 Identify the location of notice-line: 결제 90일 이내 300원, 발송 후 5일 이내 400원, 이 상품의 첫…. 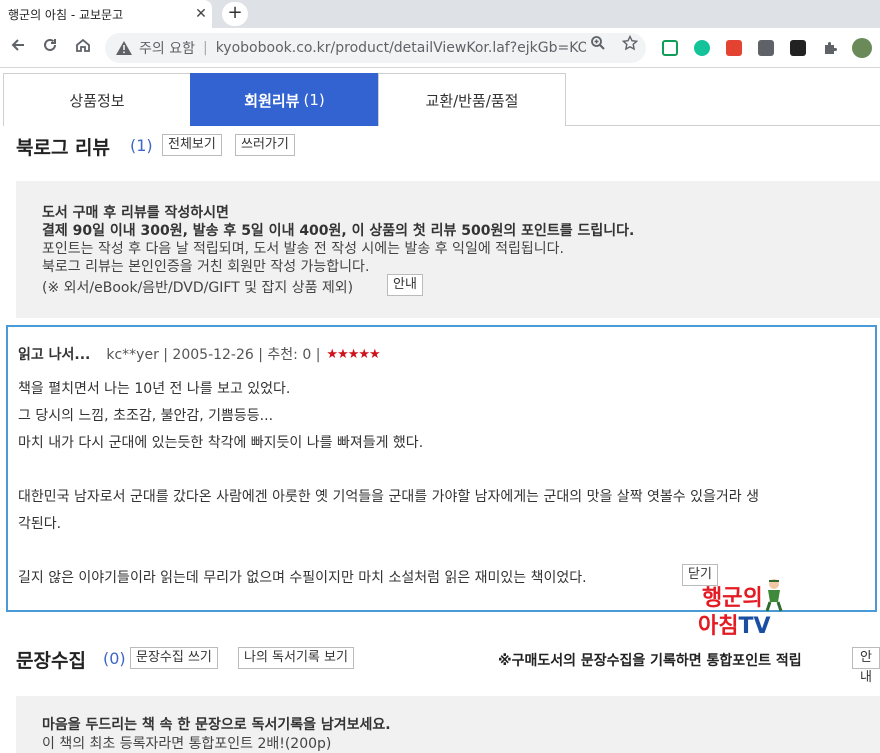
(338, 231).